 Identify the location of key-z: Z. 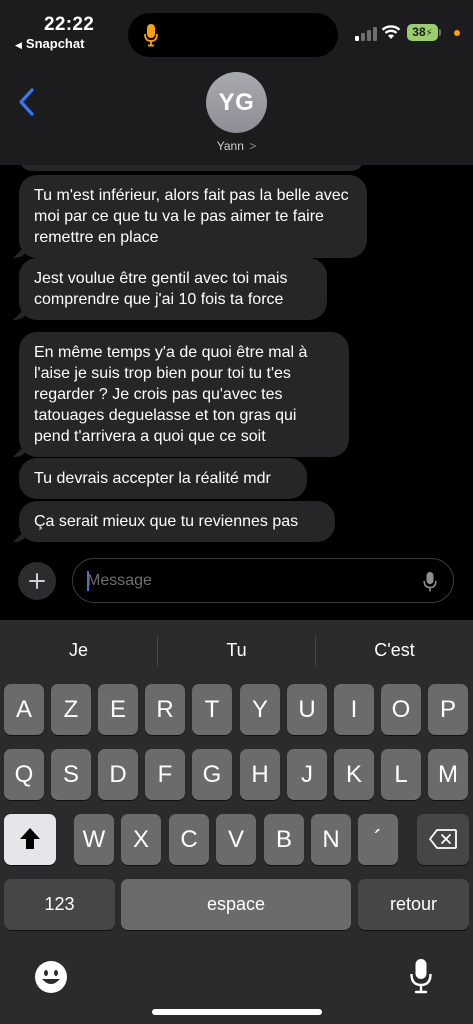
(71, 709).